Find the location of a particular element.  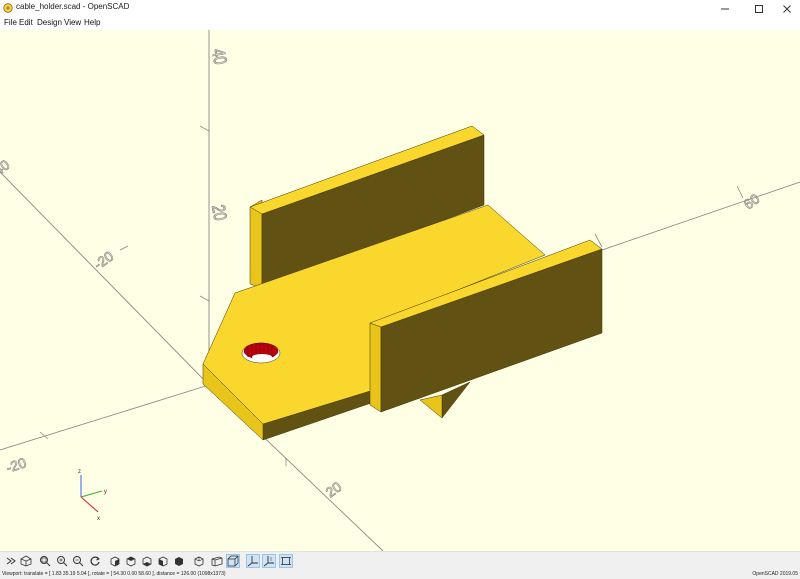

toolbar-view-right-button is located at coordinates (115, 561).